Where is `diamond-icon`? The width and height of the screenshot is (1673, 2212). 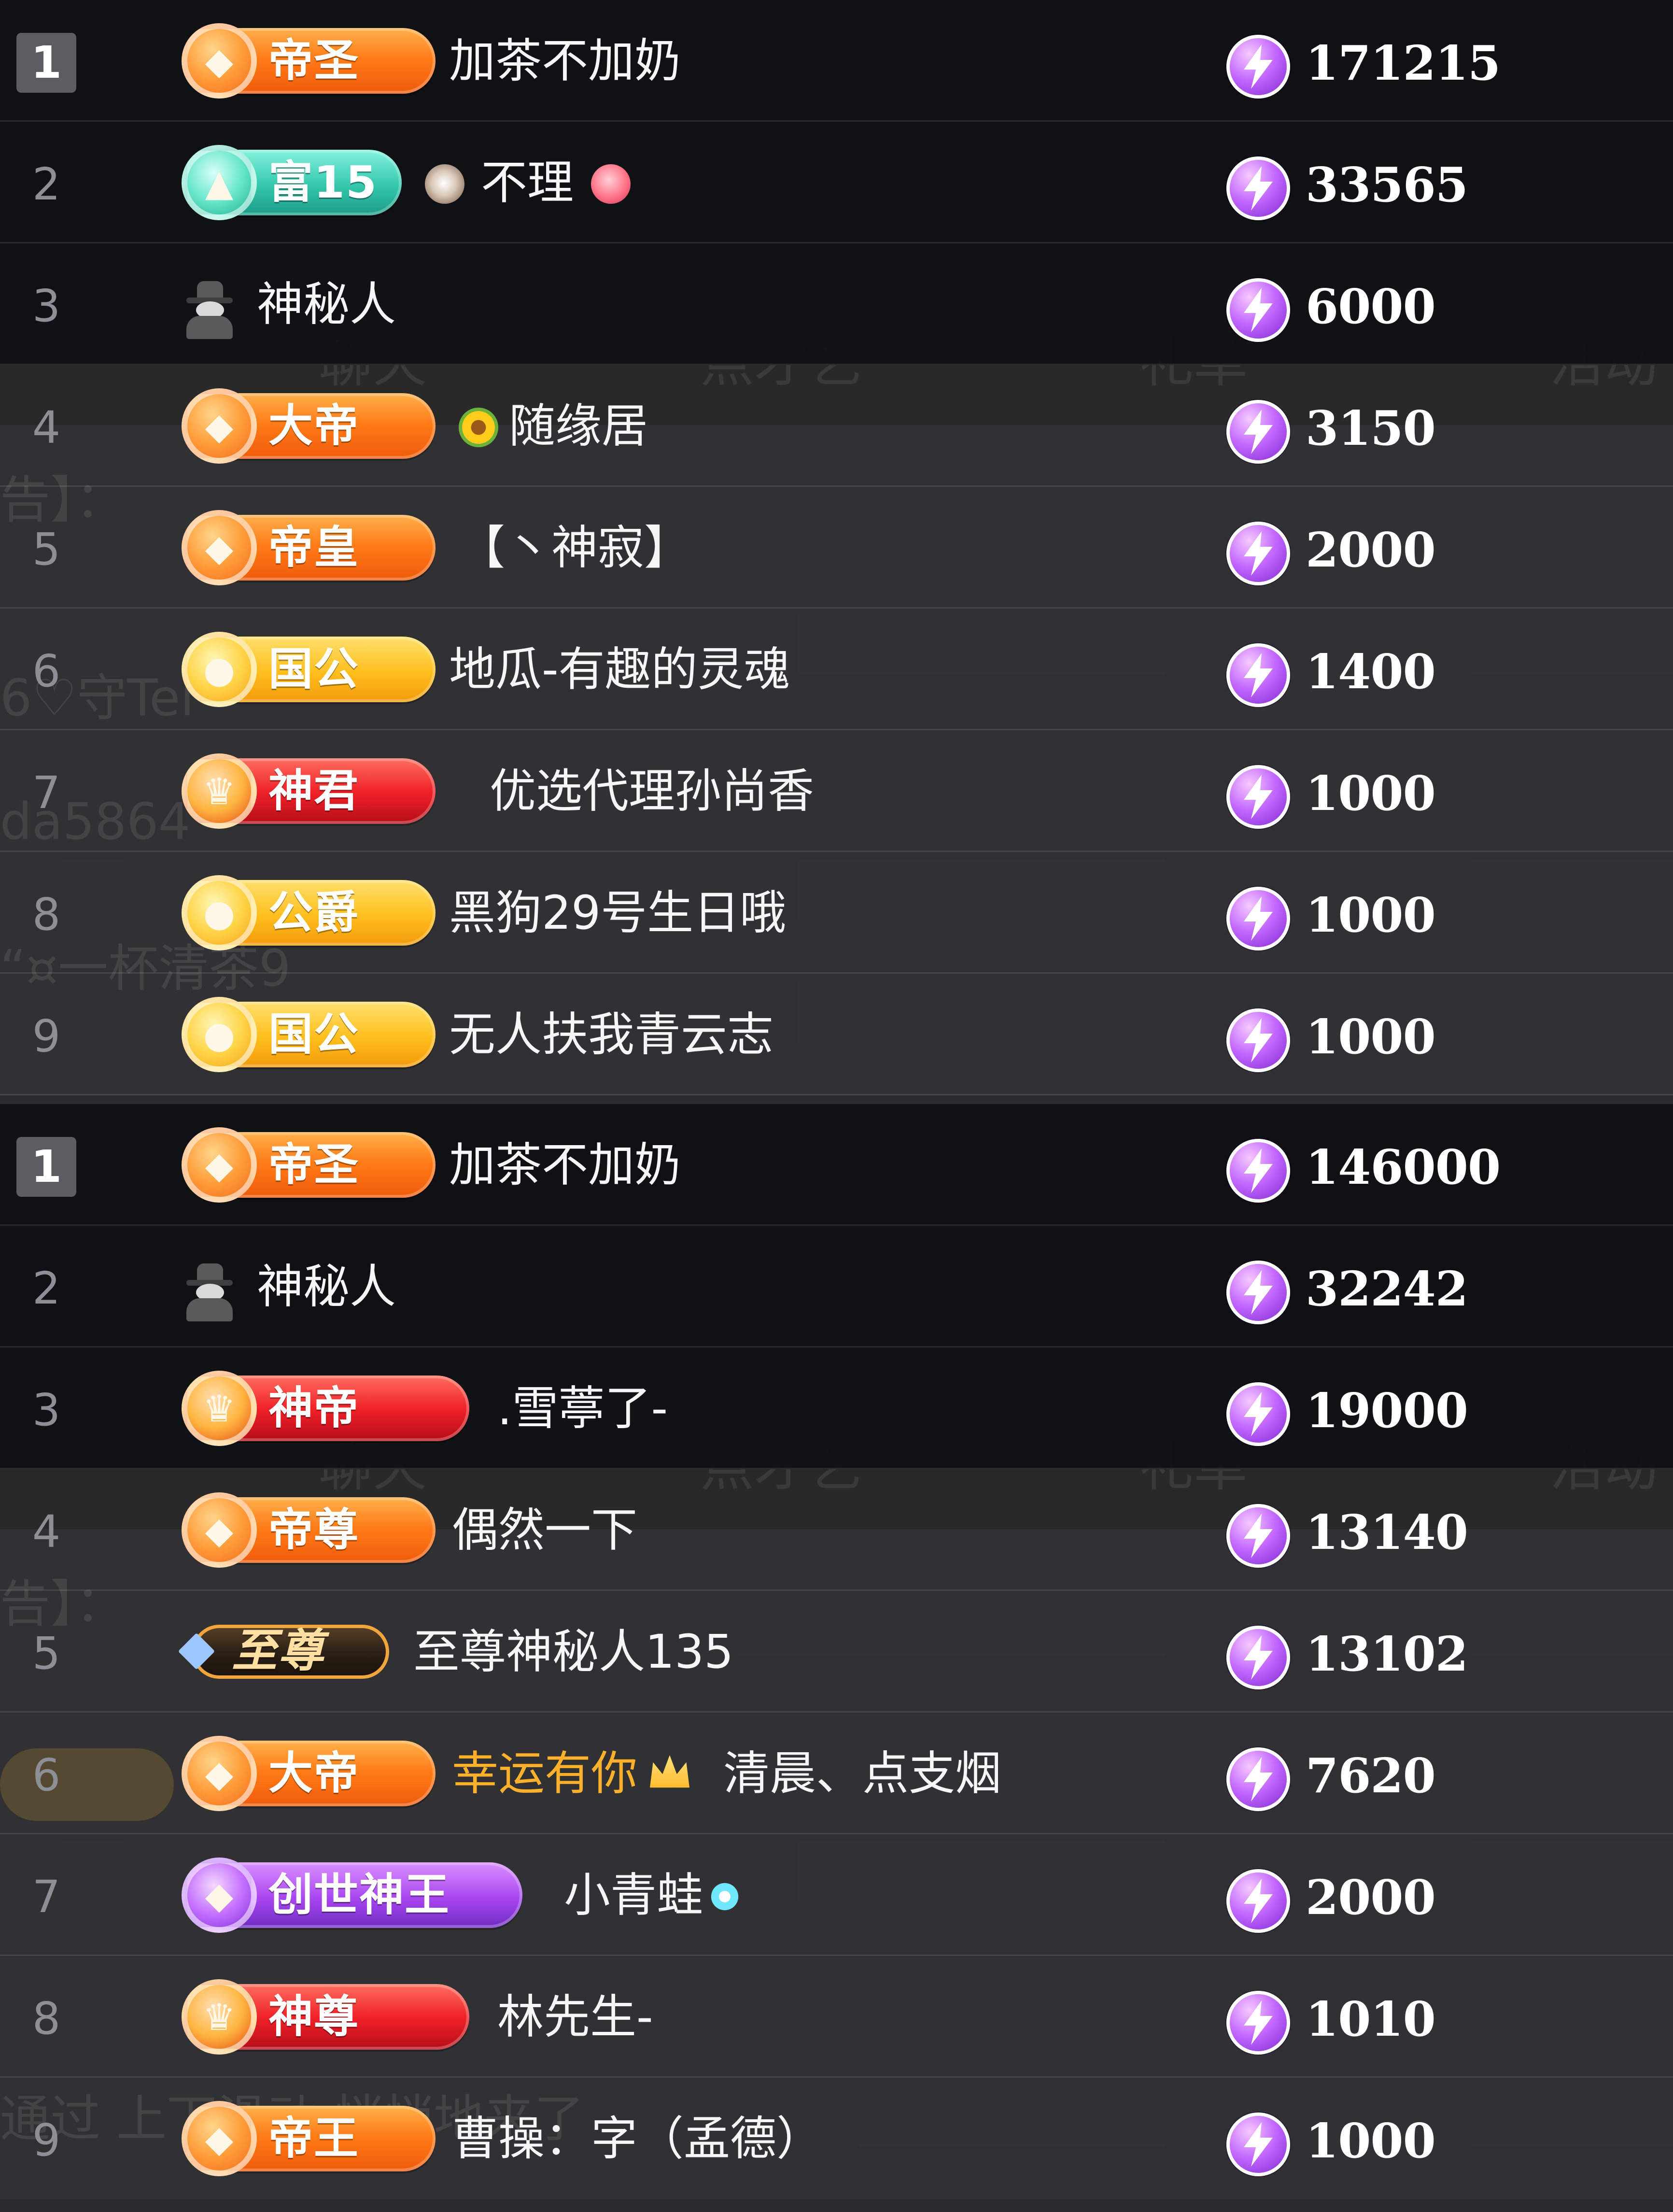
diamond-icon is located at coordinates (197, 1651).